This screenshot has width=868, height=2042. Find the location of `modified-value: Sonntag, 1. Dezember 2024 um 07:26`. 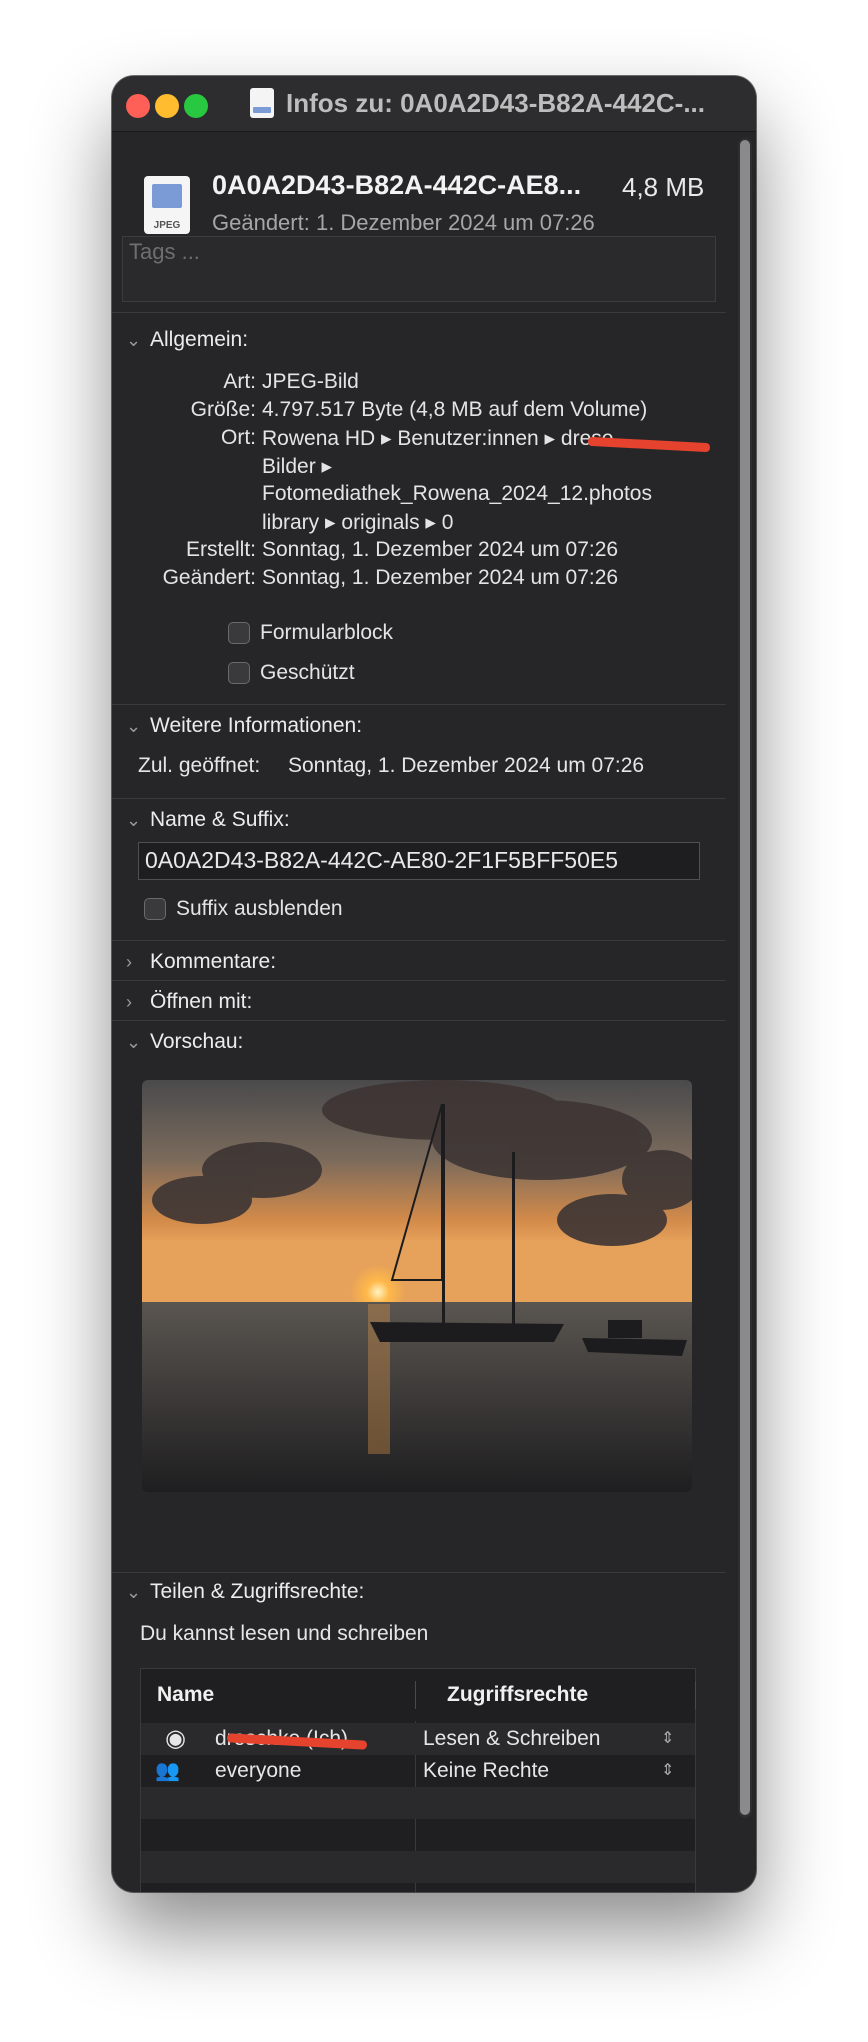

modified-value: Sonntag, 1. Dezember 2024 um 07:26 is located at coordinates (440, 577).